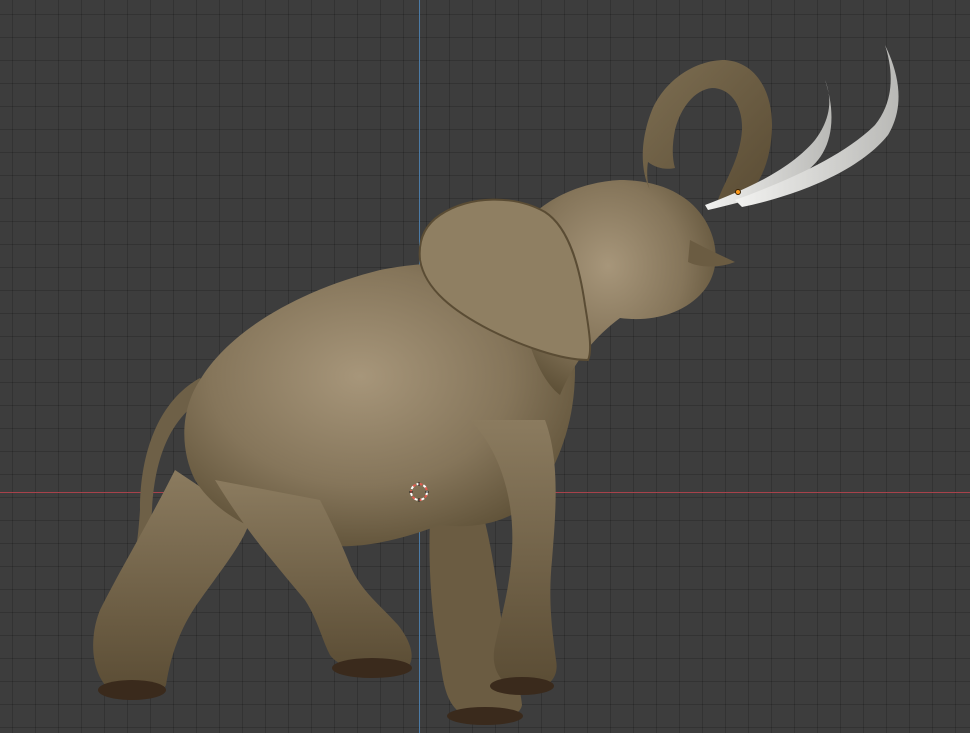 The image size is (970, 733). I want to click on 3d-cursor-icon, so click(419, 492).